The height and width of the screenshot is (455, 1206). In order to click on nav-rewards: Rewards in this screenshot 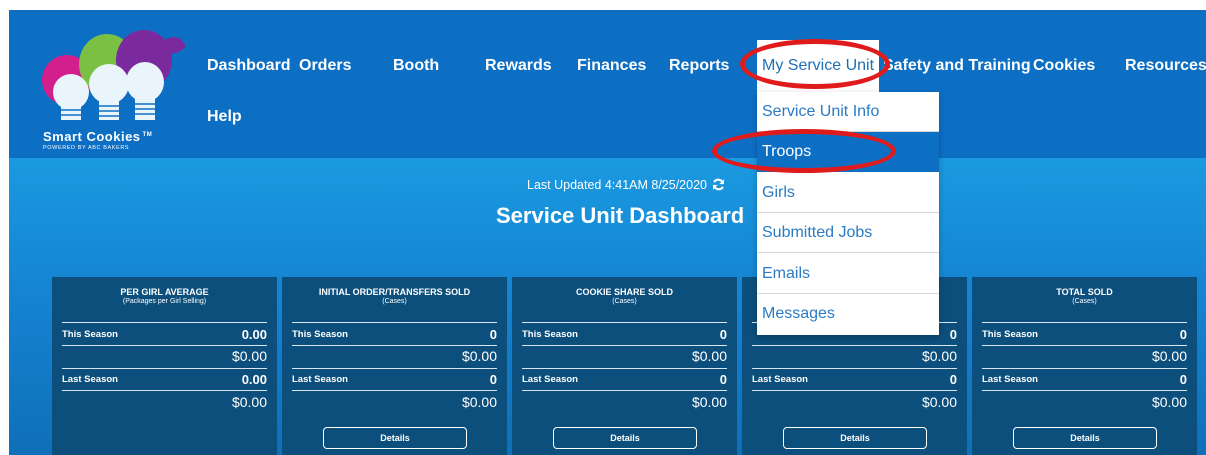, I will do `click(518, 66)`.